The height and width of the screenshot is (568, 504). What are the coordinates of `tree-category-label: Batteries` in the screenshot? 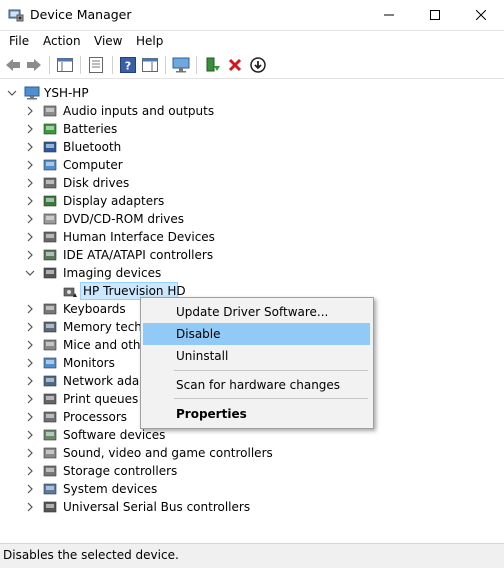 It's located at (90, 129).